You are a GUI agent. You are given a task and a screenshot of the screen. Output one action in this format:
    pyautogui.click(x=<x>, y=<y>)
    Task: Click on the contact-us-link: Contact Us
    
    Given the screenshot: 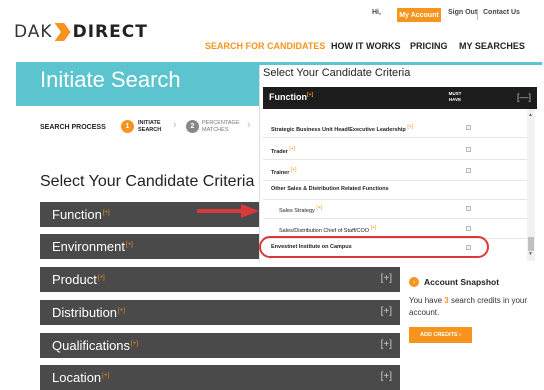 What is the action you would take?
    pyautogui.click(x=501, y=16)
    